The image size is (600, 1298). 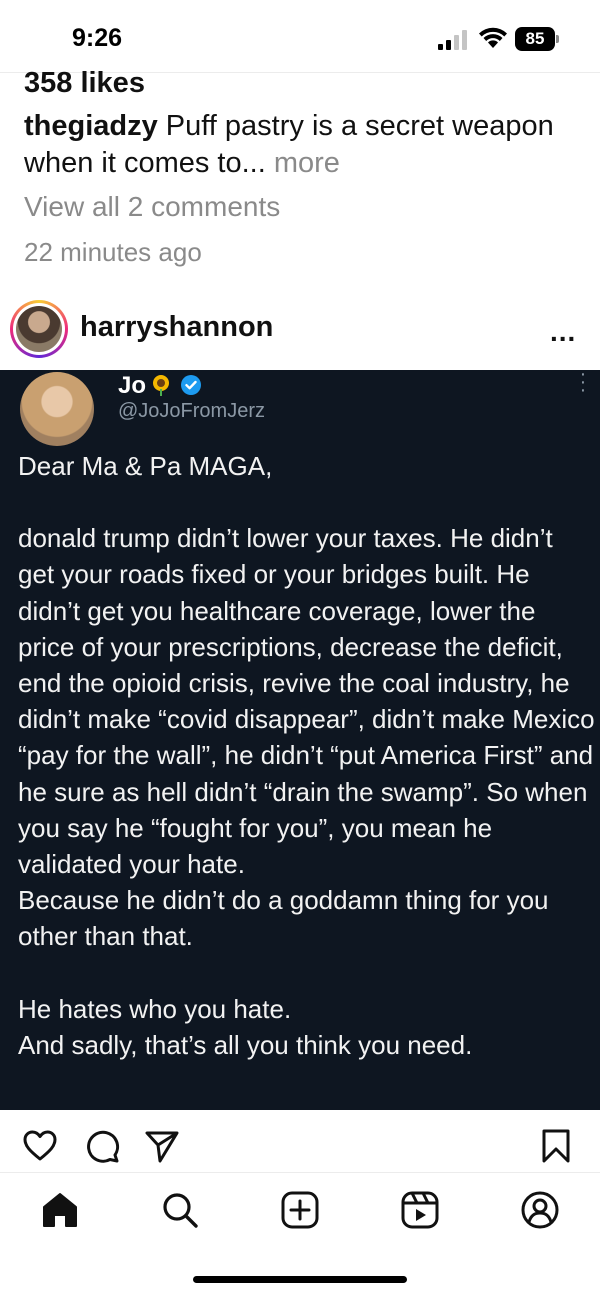 What do you see at coordinates (191, 385) in the screenshot?
I see `verified-badge-icon` at bounding box center [191, 385].